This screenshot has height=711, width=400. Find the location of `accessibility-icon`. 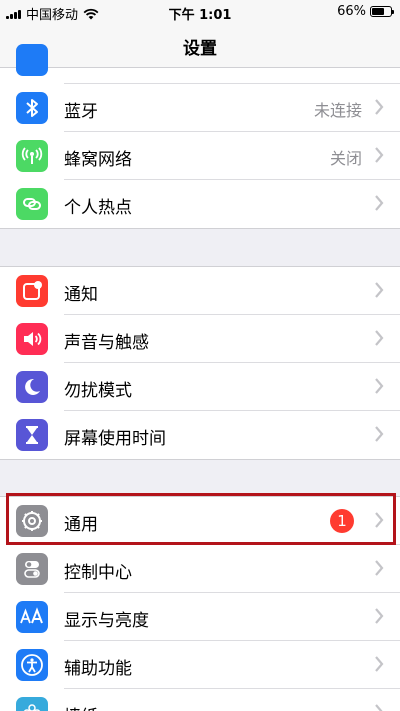

accessibility-icon is located at coordinates (32, 665).